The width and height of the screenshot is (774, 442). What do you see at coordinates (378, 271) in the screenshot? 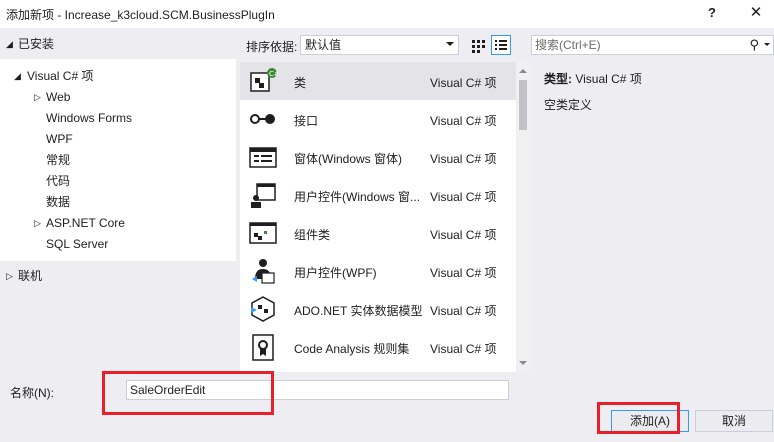
I see `template-row-user-control-wpf: 用户控件(WPF) Visual C# 项` at bounding box center [378, 271].